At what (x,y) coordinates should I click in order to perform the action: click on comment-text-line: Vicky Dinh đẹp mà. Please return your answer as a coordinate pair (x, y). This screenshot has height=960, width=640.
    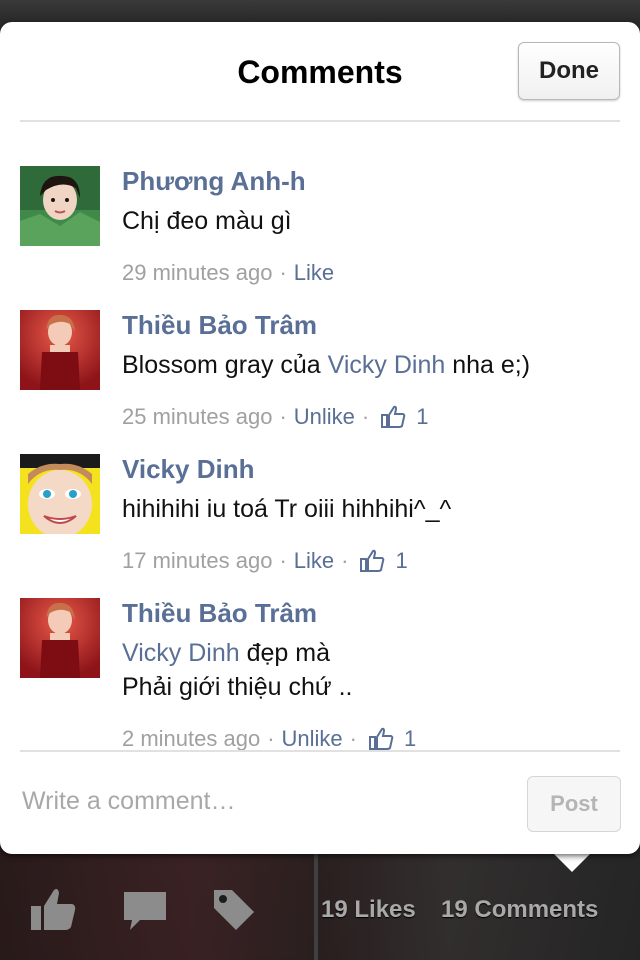
    Looking at the image, I should click on (237, 653).